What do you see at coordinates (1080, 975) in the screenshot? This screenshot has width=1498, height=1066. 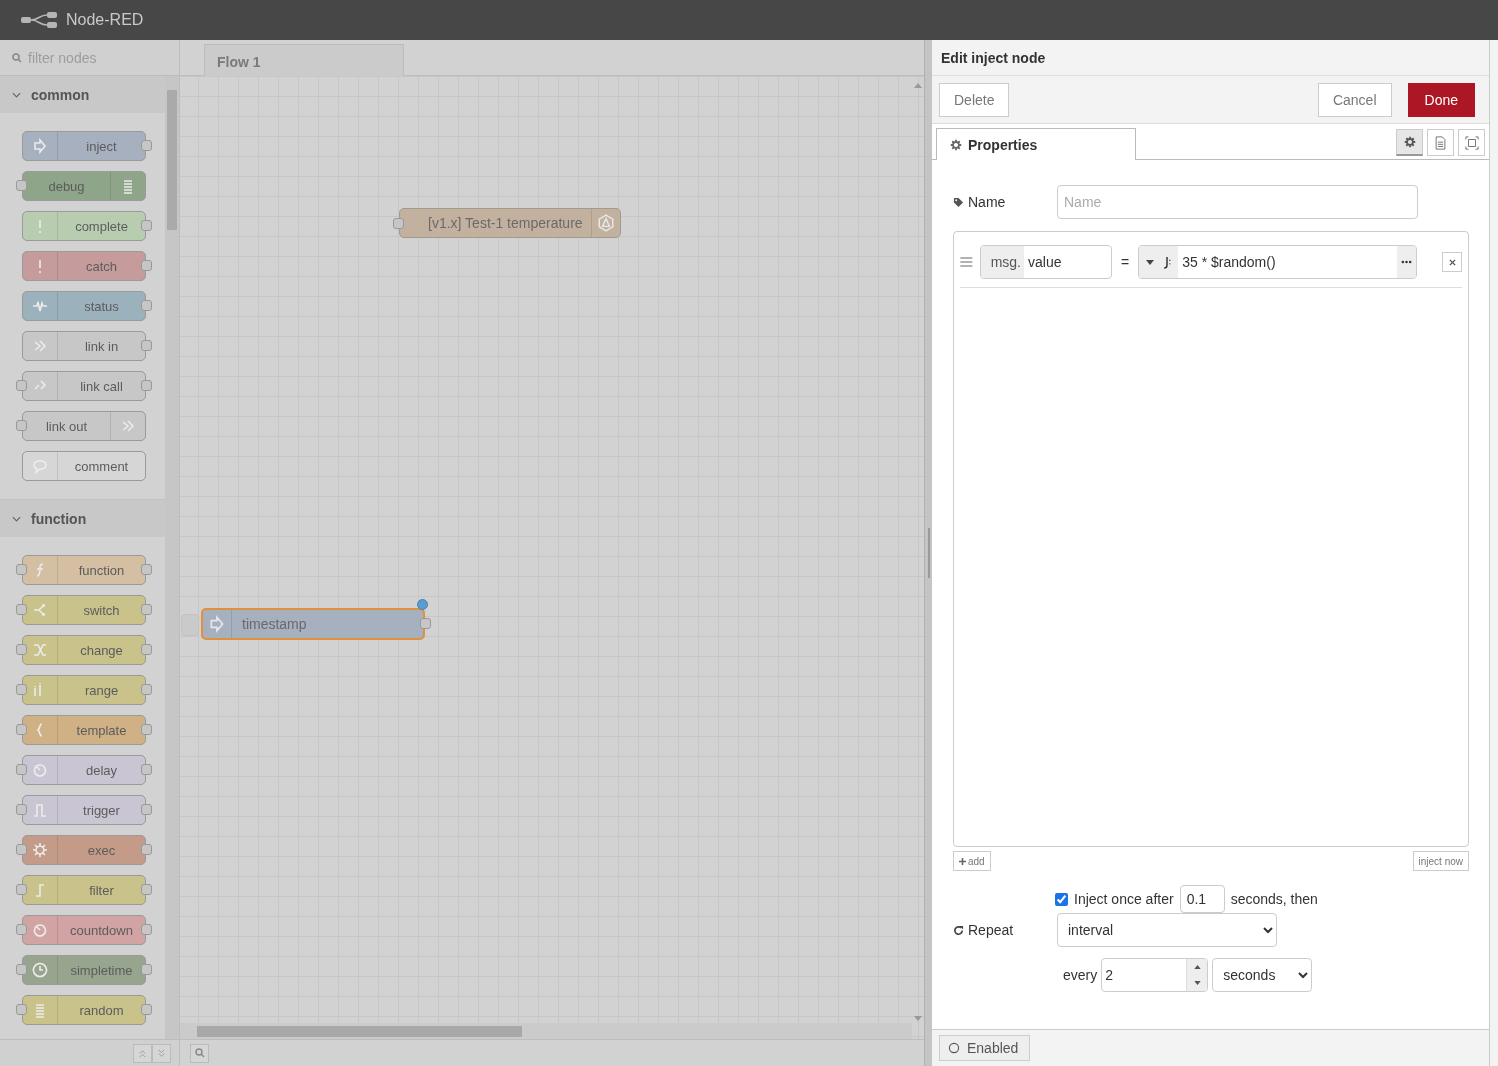 I see `every-label: every` at bounding box center [1080, 975].